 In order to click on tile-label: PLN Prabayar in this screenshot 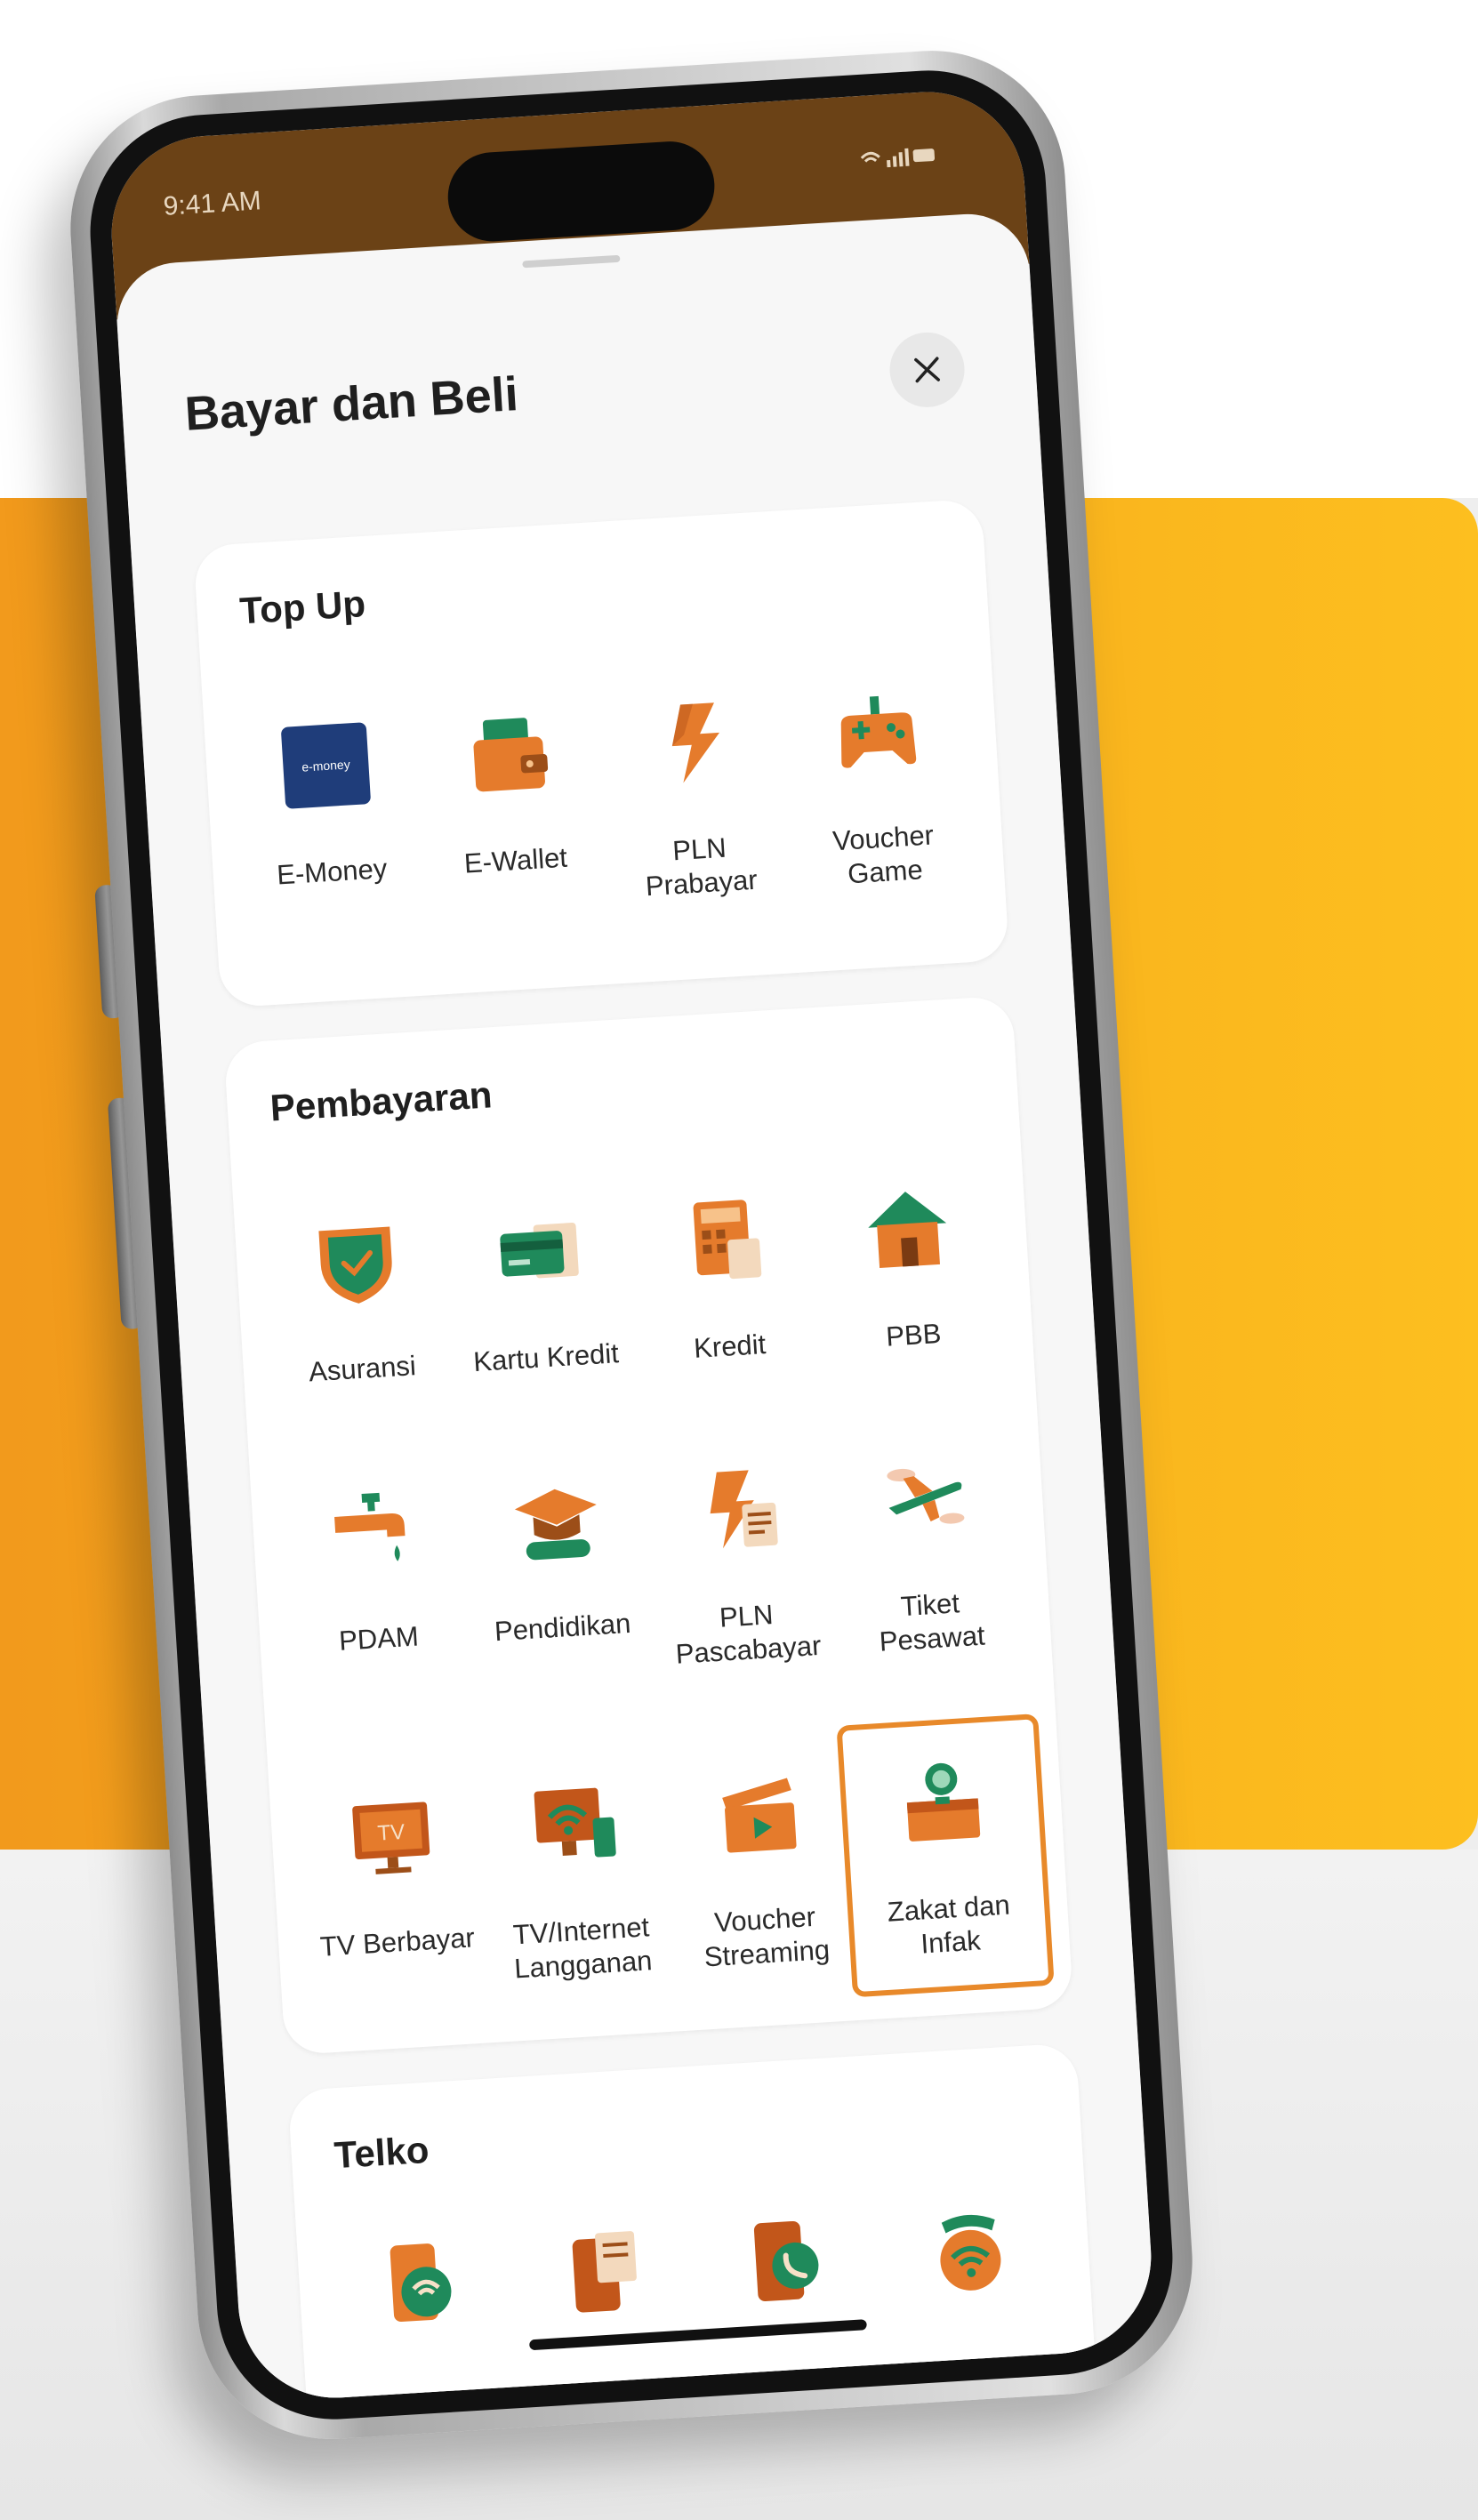, I will do `click(701, 867)`.